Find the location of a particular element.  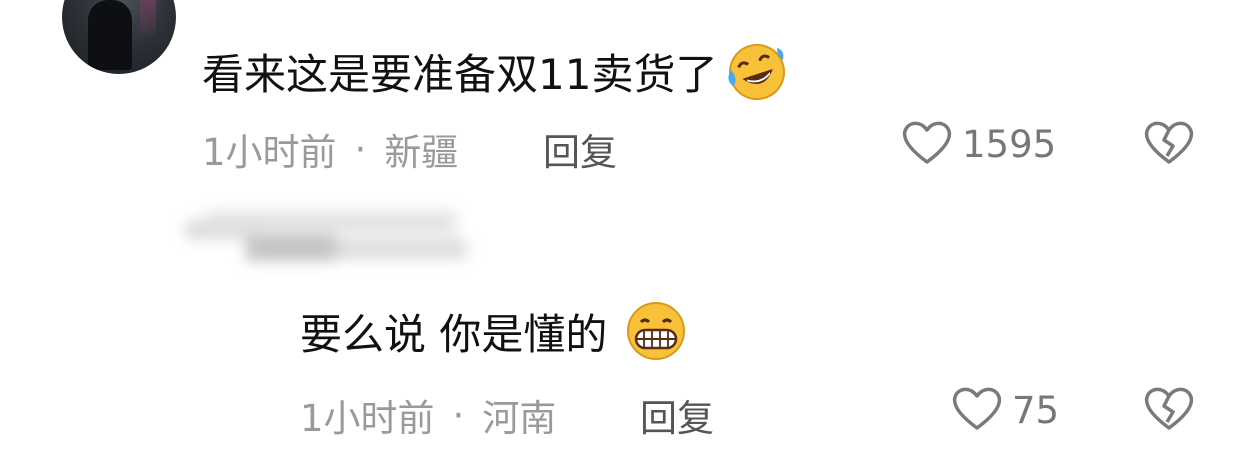

comment-time: 1小时前 is located at coordinates (269, 152).